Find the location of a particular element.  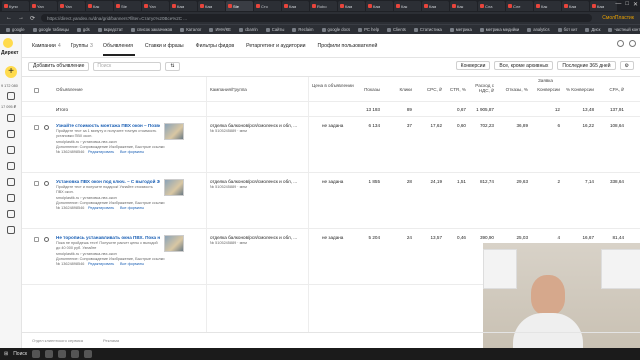

topnav-tab: Фильтры фидов is located at coordinates (216, 46).